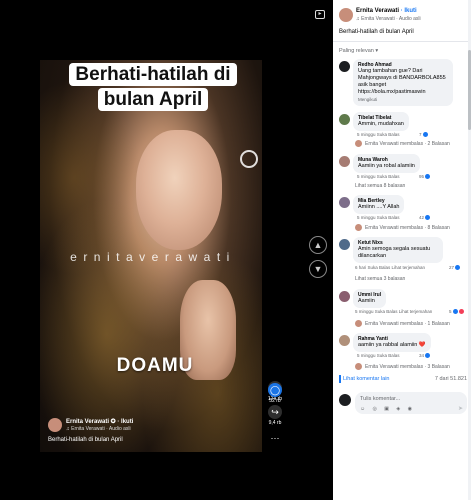 Image resolution: width=471 pixels, height=500 pixels. I want to click on comment-bubble: Rahma Yanti aamiin ya rabbal alamiin ❤️, so click(392, 342).